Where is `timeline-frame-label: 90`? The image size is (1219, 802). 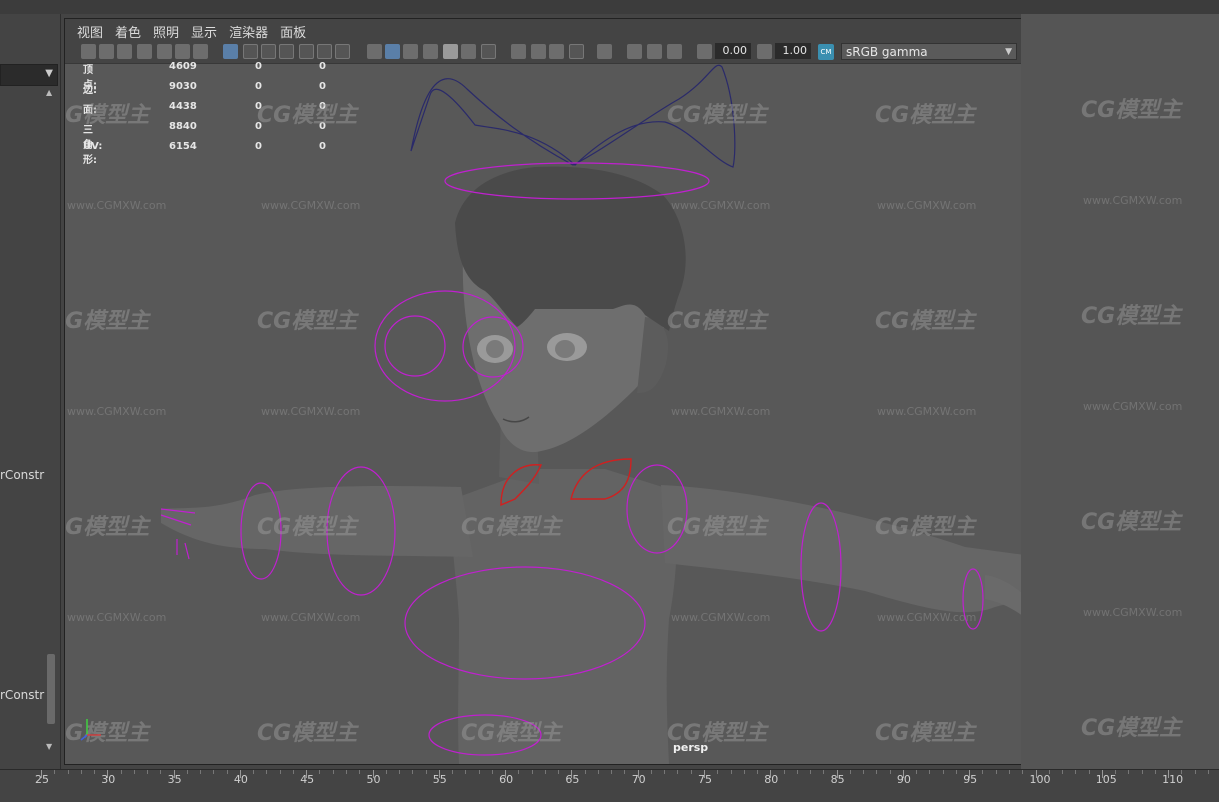 timeline-frame-label: 90 is located at coordinates (903, 779).